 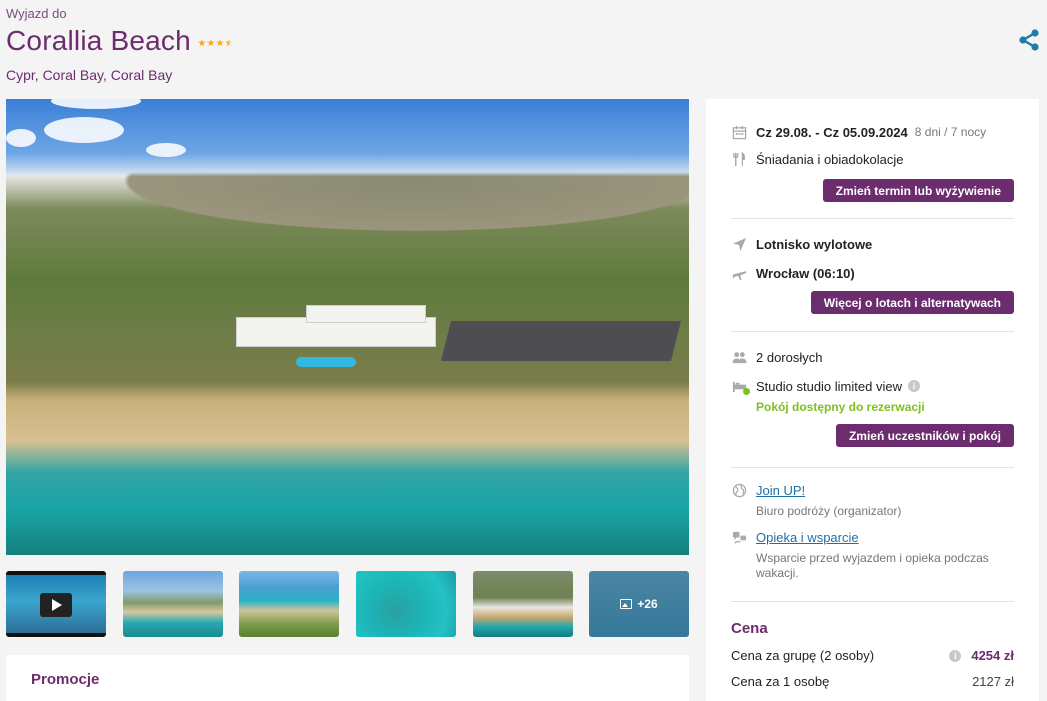 I want to click on support-description-line: wakacji., so click(x=777, y=573).